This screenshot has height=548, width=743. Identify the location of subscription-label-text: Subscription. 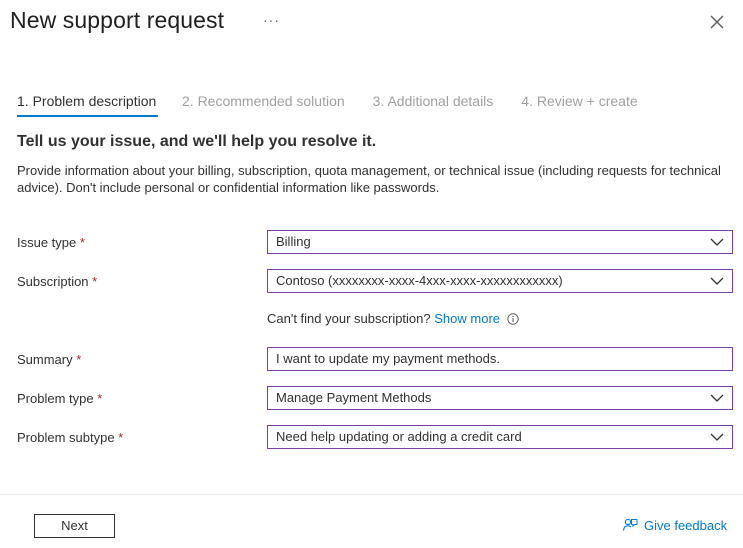
(53, 281).